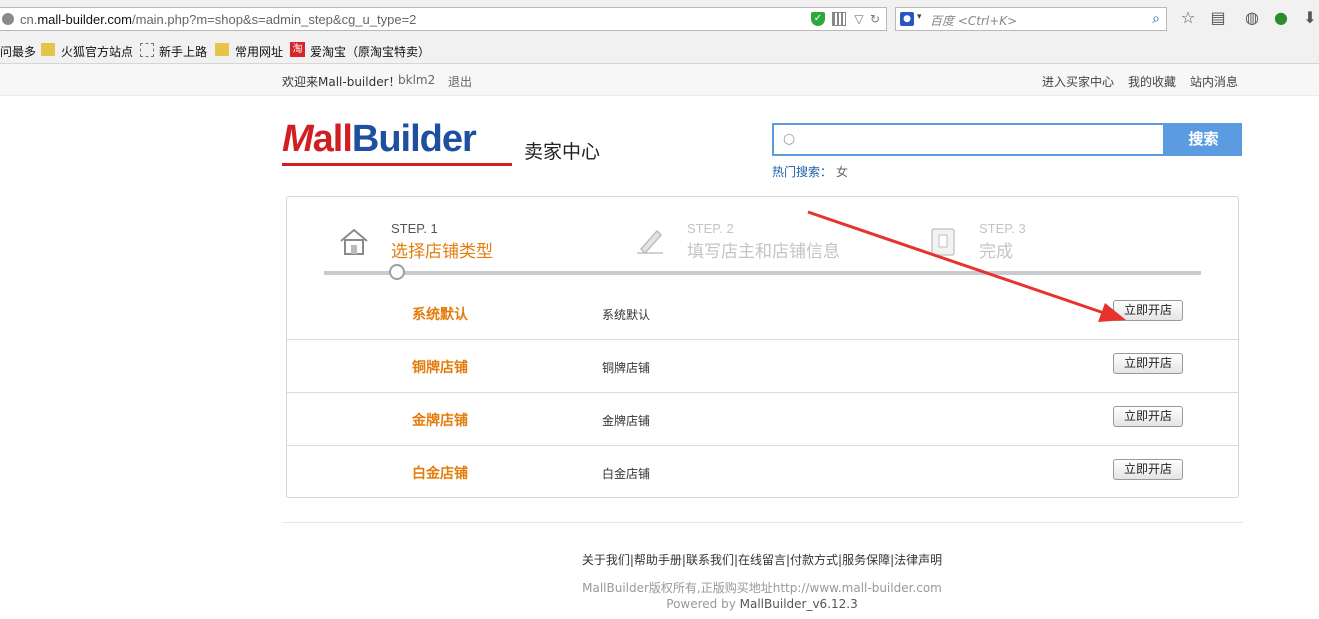 The height and width of the screenshot is (619, 1319). What do you see at coordinates (398, 143) in the screenshot?
I see `mallbuilder-logo: MallBuilder` at bounding box center [398, 143].